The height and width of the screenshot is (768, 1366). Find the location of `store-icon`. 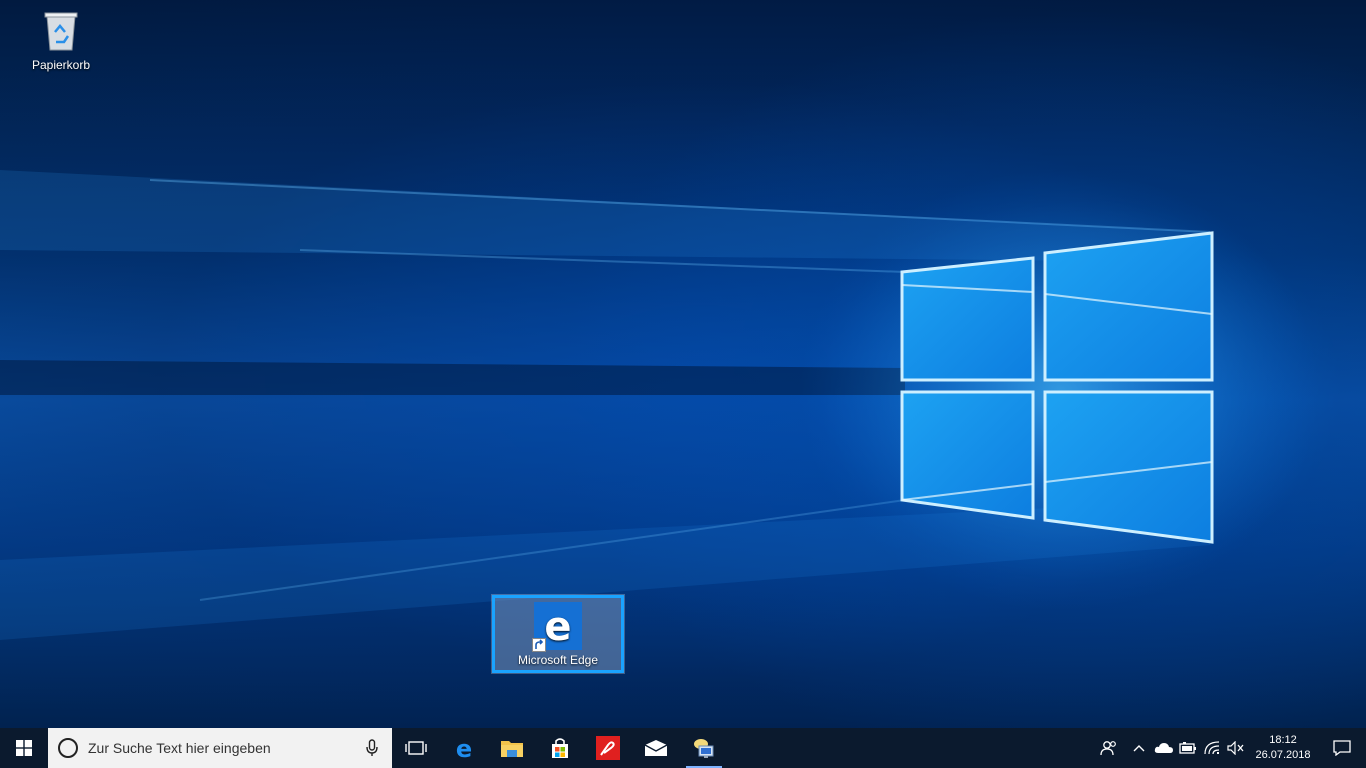

store-icon is located at coordinates (560, 748).